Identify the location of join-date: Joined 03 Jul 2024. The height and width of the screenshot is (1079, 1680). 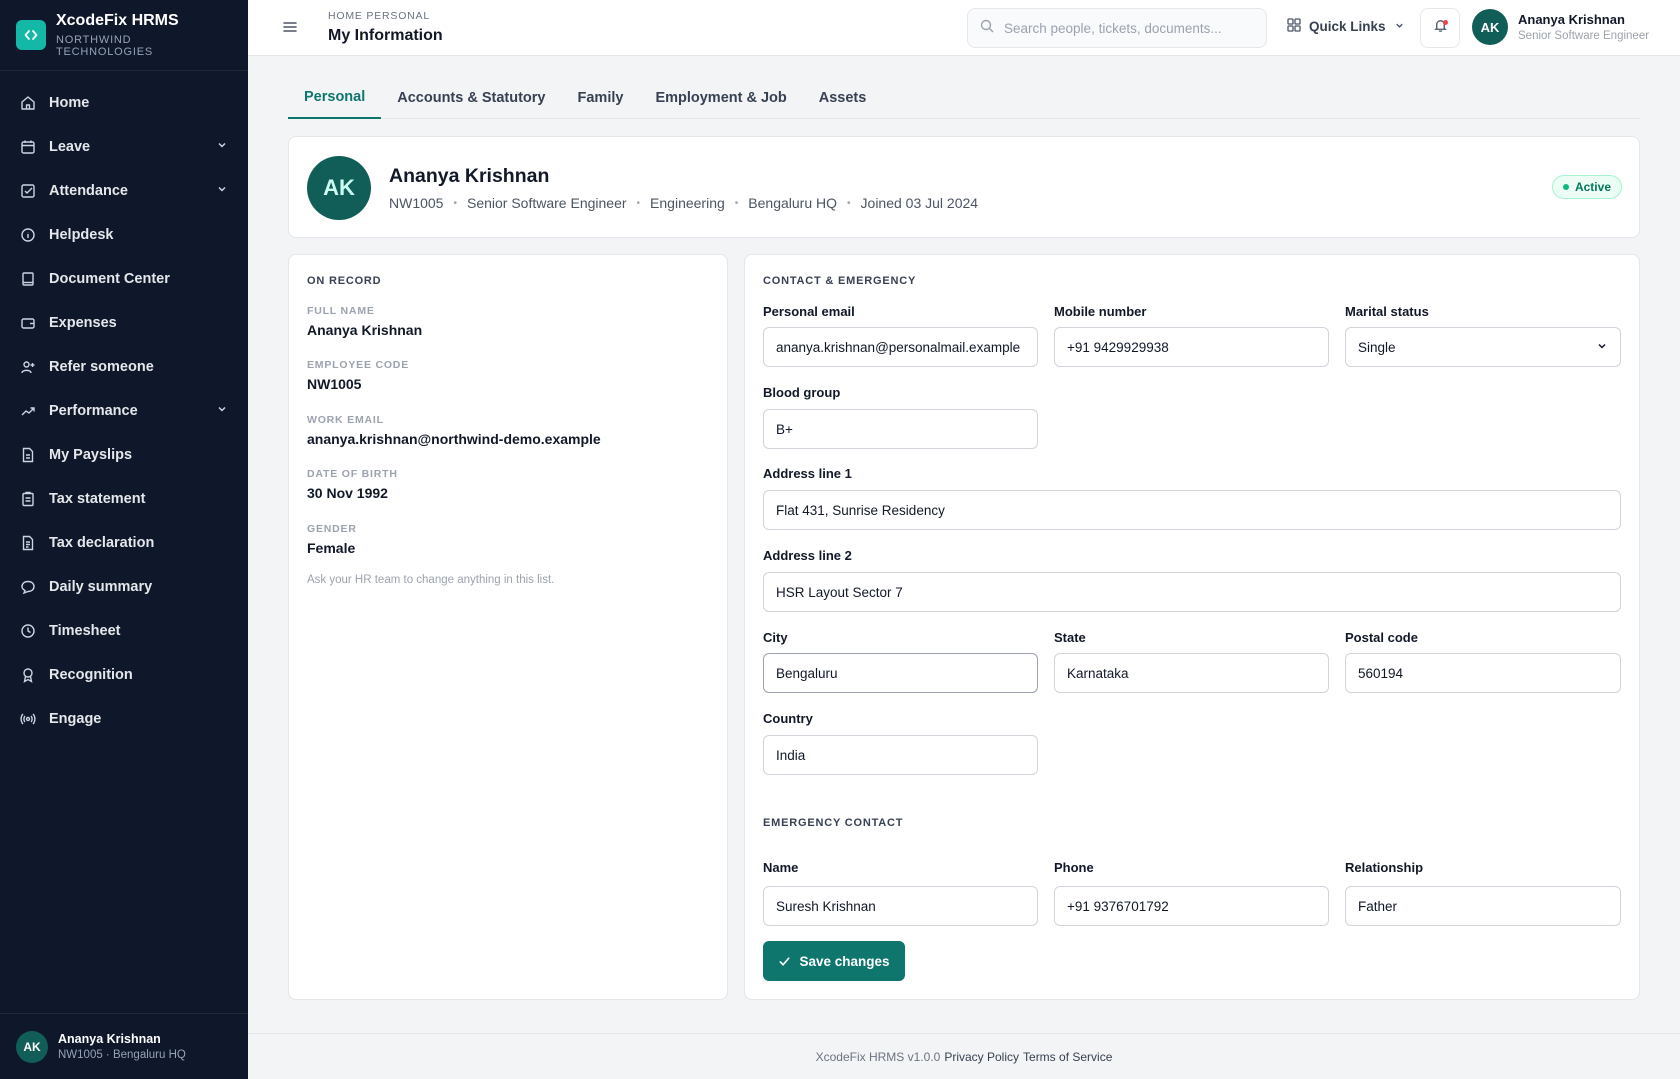
(919, 203).